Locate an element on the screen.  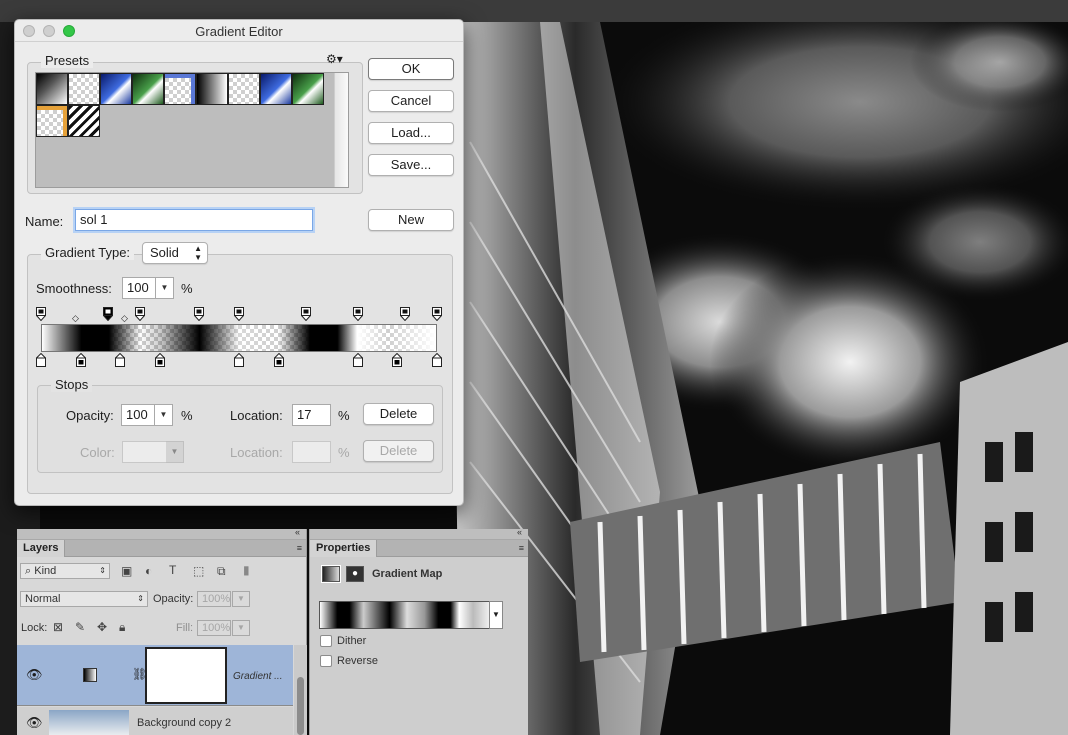
adjustment-filter-icon: ◐ is located at coordinates (148, 571).